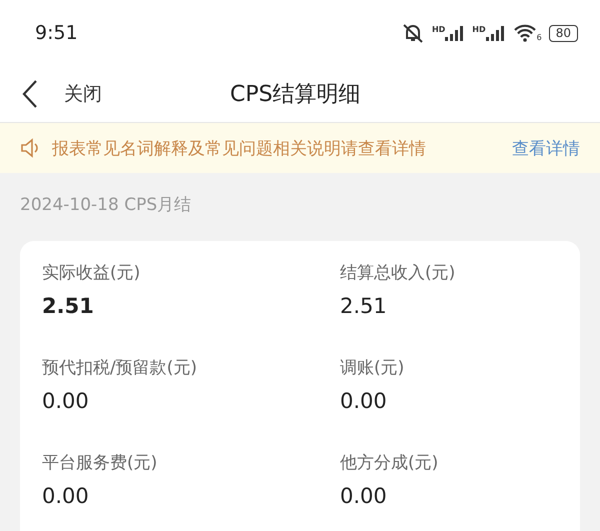  Describe the element at coordinates (120, 368) in the screenshot. I see `metric-label: 预代扣税/预留款(元)` at that location.